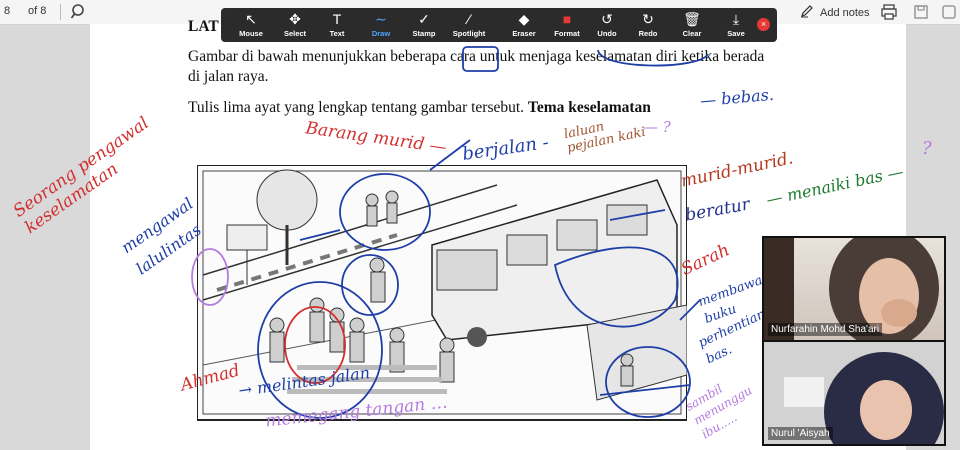 This screenshot has width=960, height=450. What do you see at coordinates (736, 33) in the screenshot?
I see `tool-label: Save` at bounding box center [736, 33].